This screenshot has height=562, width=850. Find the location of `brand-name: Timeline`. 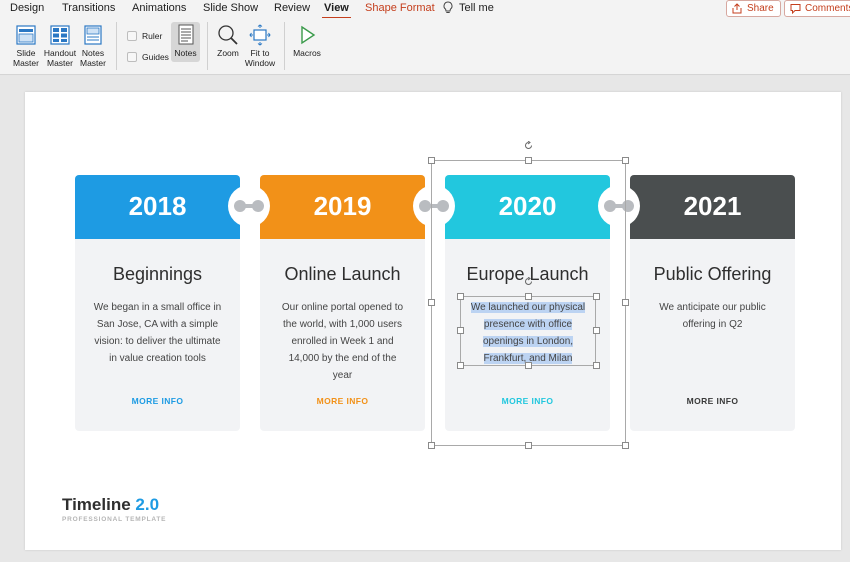

brand-name: Timeline is located at coordinates (96, 504).